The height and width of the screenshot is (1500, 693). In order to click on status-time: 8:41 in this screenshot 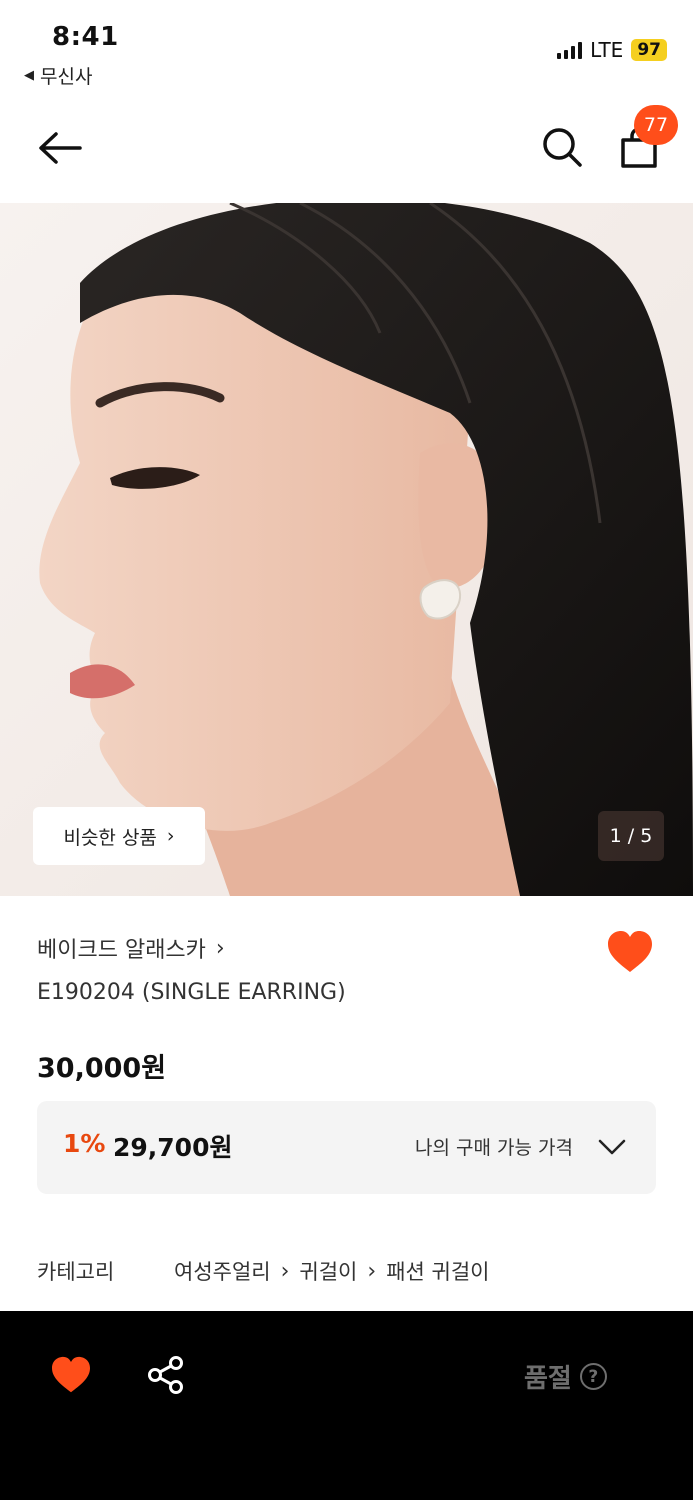, I will do `click(85, 37)`.